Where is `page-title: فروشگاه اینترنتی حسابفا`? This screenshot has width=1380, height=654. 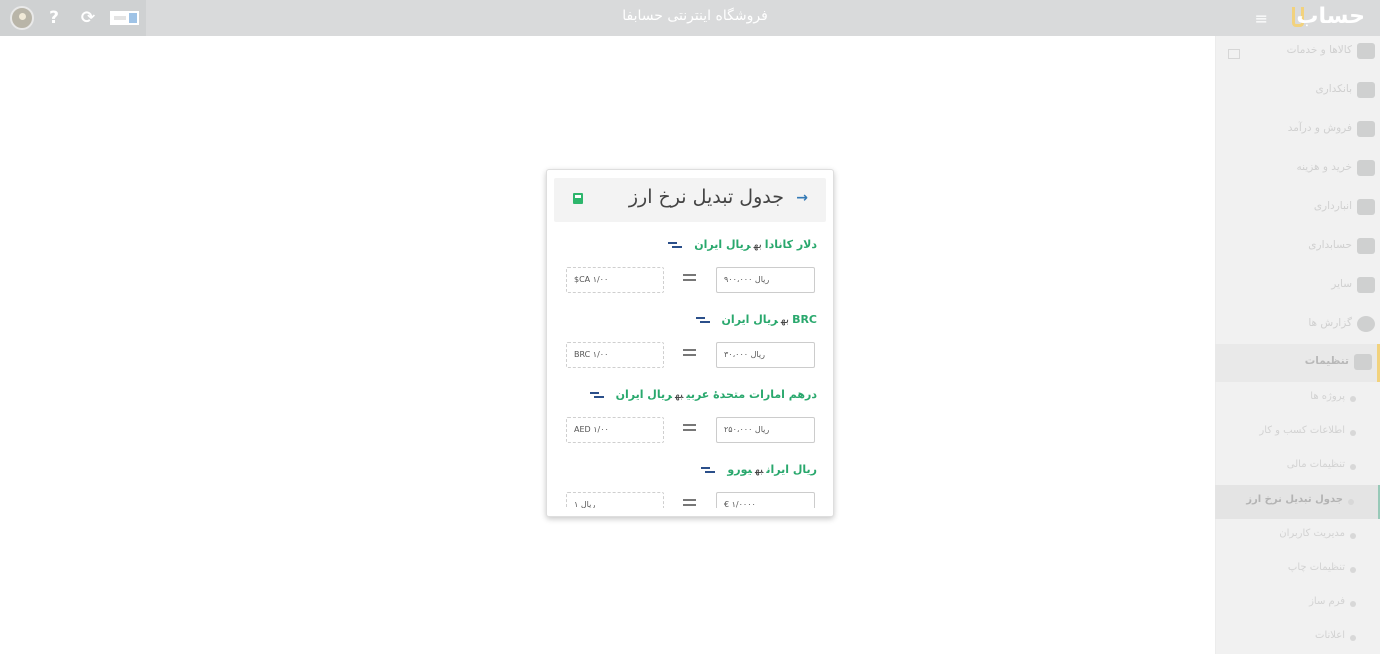 page-title: فروشگاه اینترنتی حسابفا is located at coordinates (695, 16).